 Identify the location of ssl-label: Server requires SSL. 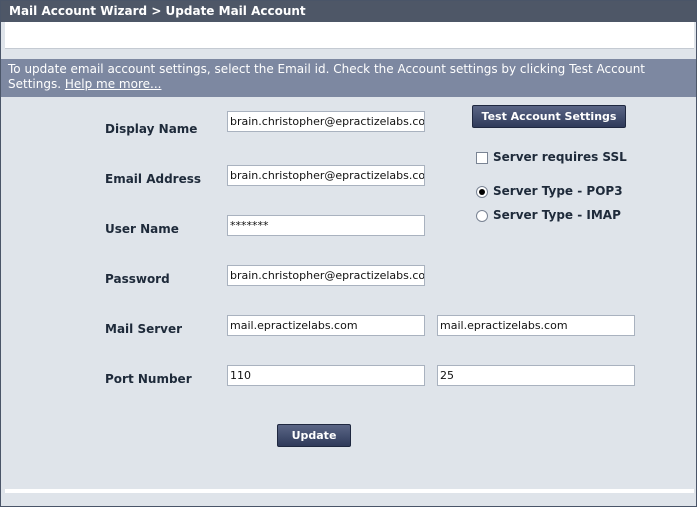
(560, 157).